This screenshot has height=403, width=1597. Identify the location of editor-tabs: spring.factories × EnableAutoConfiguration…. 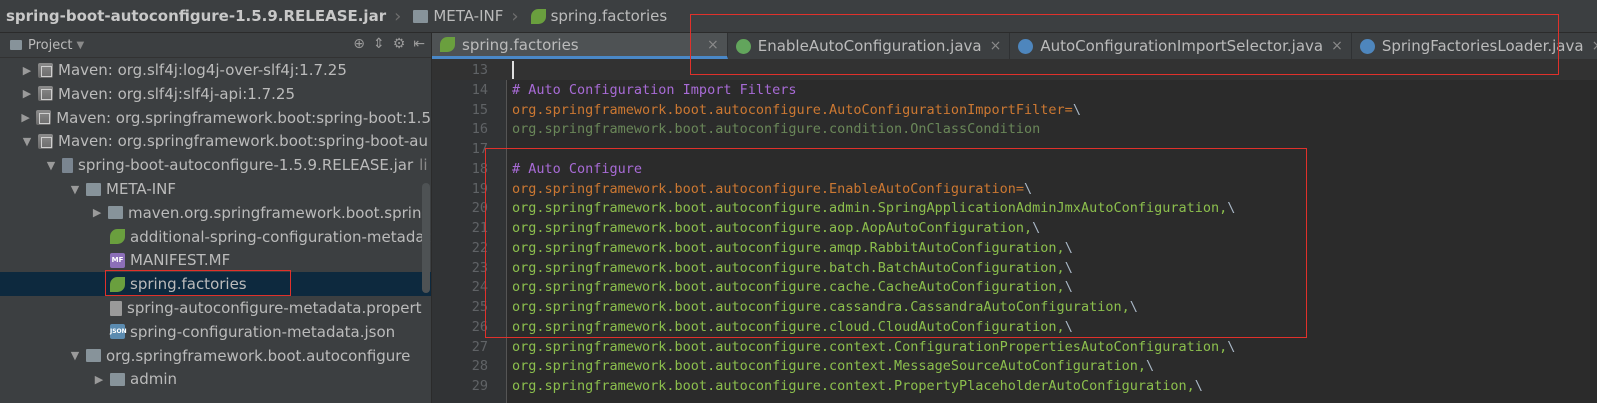
(1014, 46).